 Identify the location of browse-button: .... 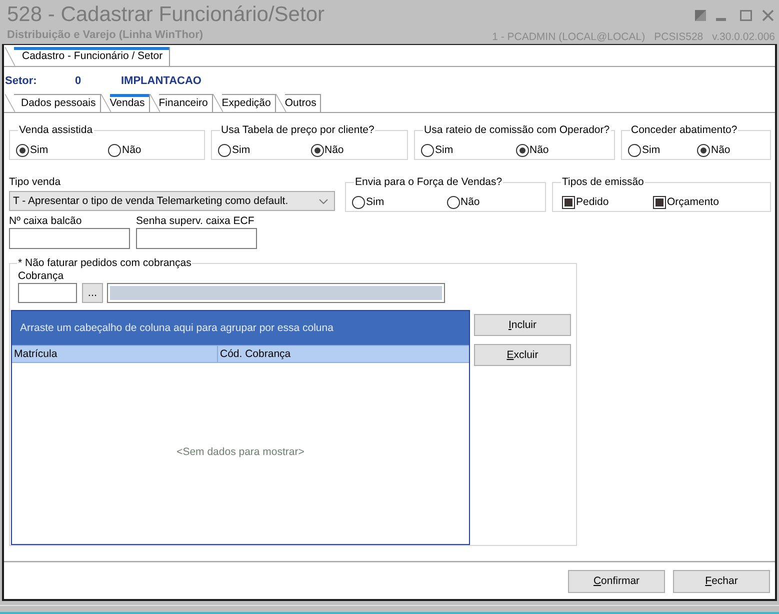
(92, 293).